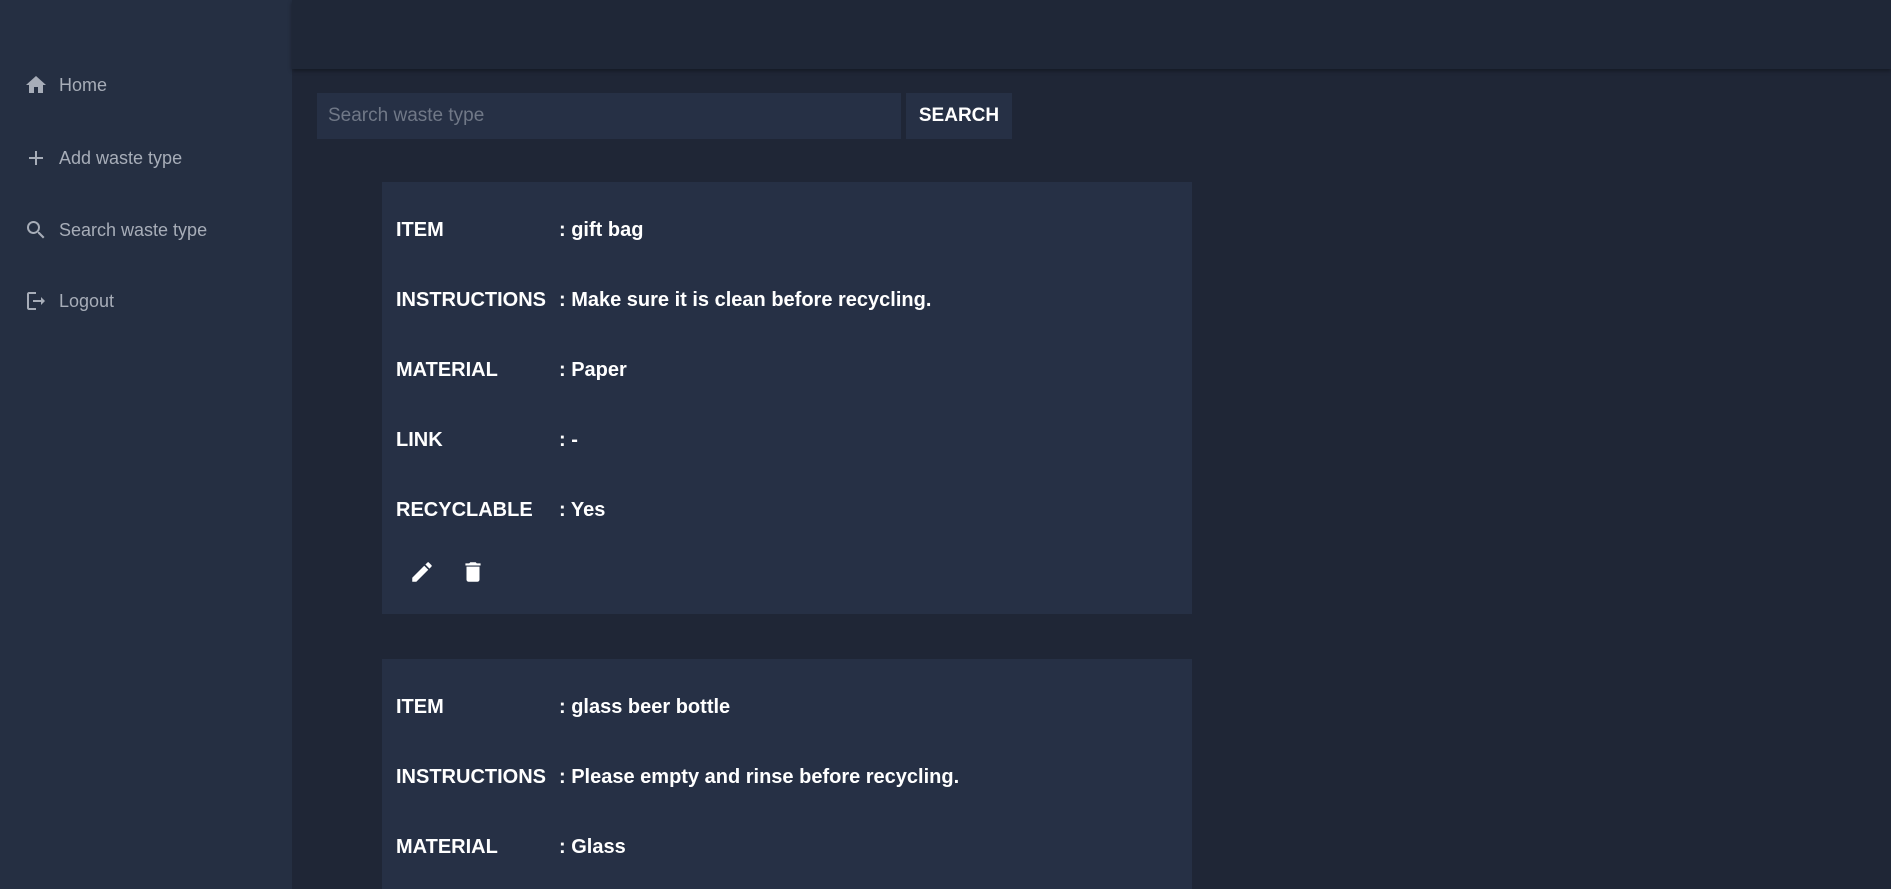  What do you see at coordinates (568, 439) in the screenshot?
I see `field-value: : -` at bounding box center [568, 439].